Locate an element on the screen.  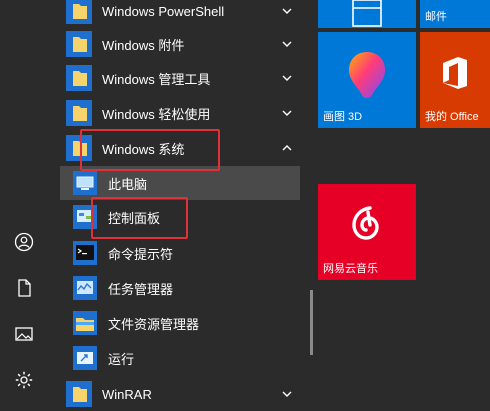
folder-label: Windows 管理工具 is located at coordinates (156, 79).